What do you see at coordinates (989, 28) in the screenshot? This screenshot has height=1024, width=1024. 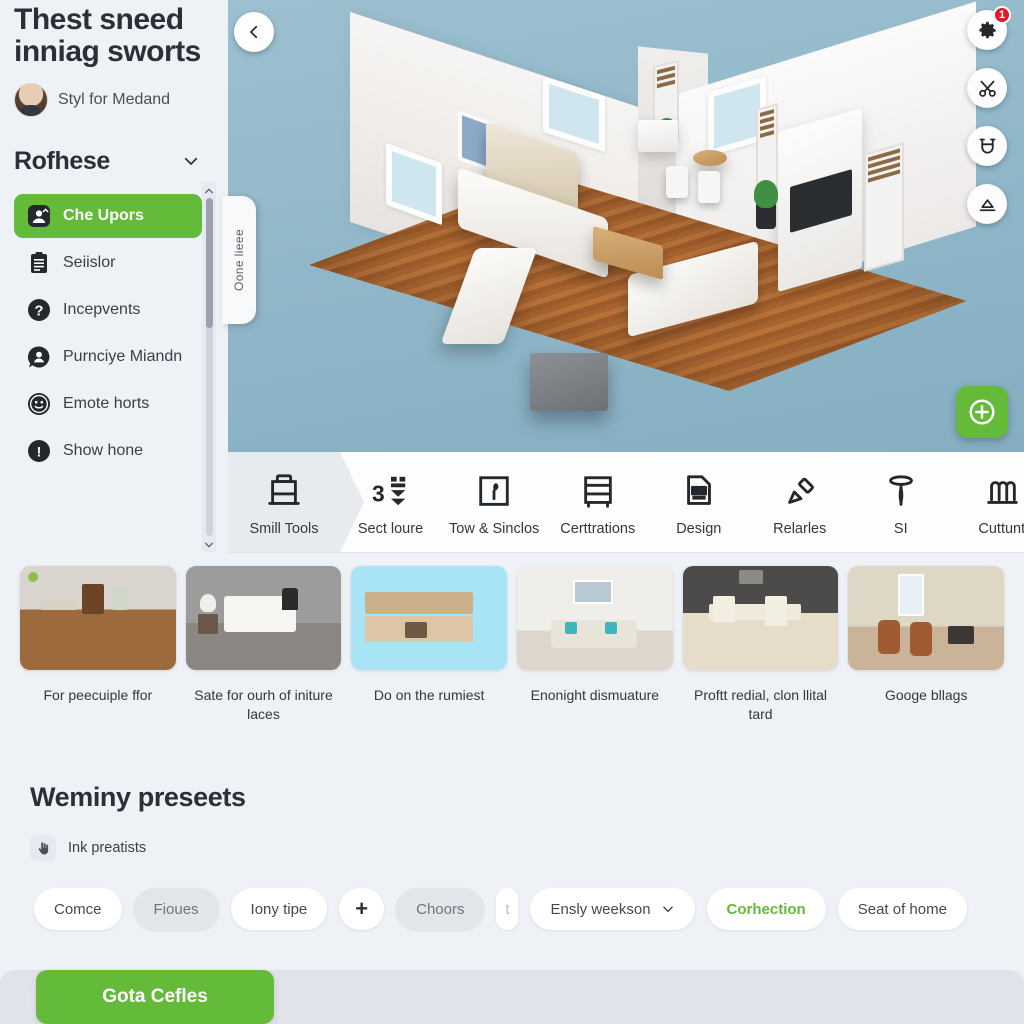 I see `gear-icon-button: 1` at bounding box center [989, 28].